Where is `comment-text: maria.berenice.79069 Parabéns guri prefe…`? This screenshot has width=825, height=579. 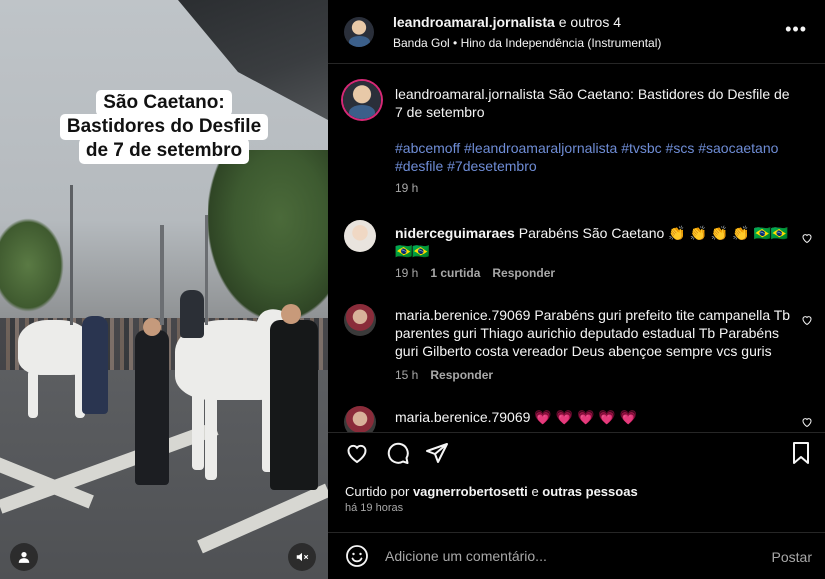
comment-text: maria.berenice.79069 Parabéns guri prefe… is located at coordinates (596, 333).